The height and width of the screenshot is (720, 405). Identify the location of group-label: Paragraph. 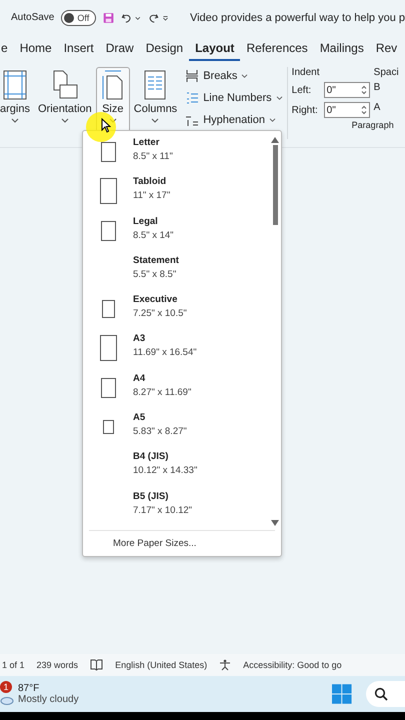
(372, 125).